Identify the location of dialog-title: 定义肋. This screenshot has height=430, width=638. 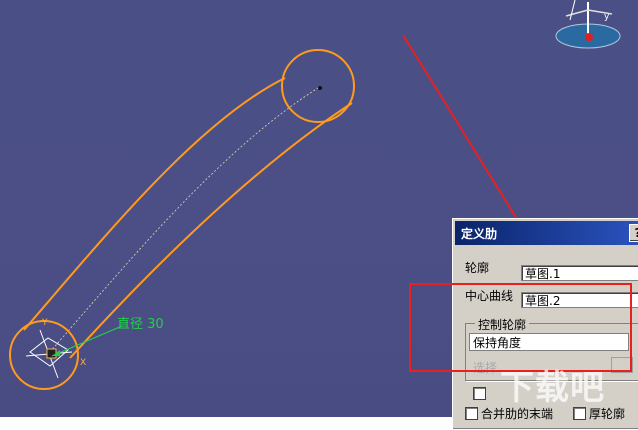
(479, 234).